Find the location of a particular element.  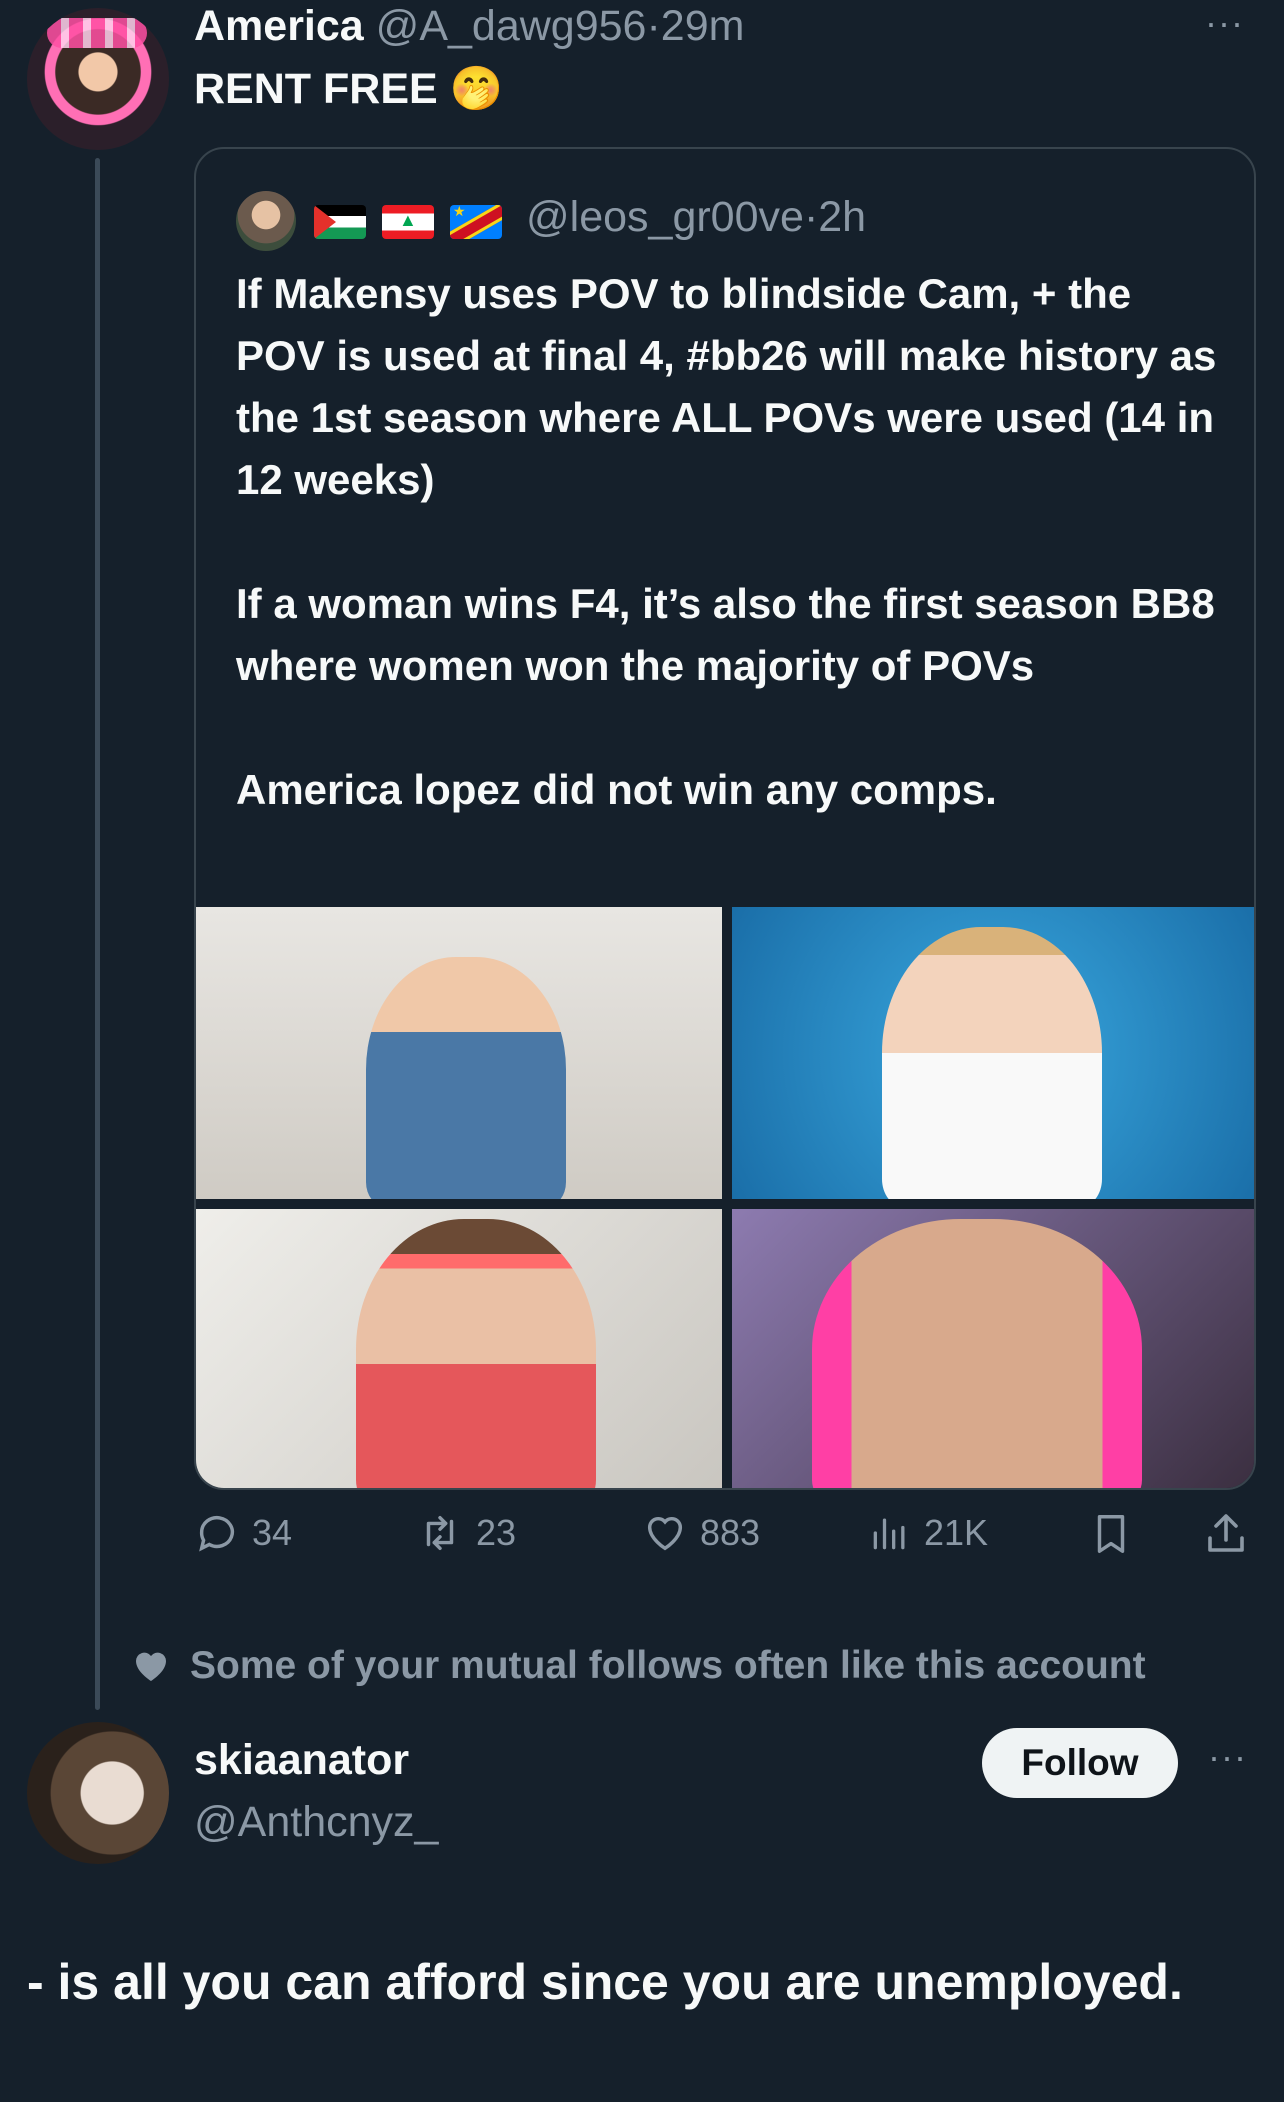

bookmark-icon is located at coordinates (1111, 1534).